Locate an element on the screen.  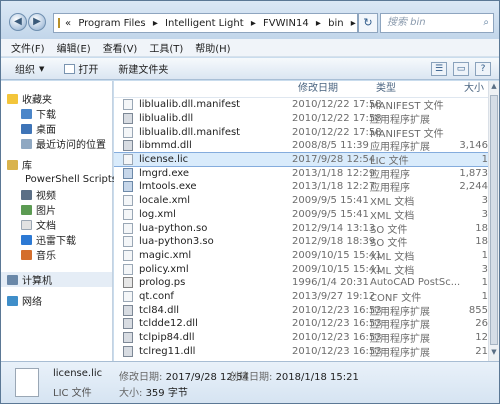
file-name-cell: qt.conf is located at coordinates (203, 296).